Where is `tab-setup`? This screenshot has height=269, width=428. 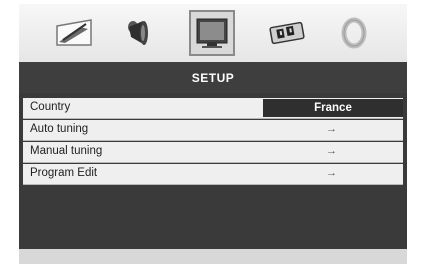 tab-setup is located at coordinates (212, 33).